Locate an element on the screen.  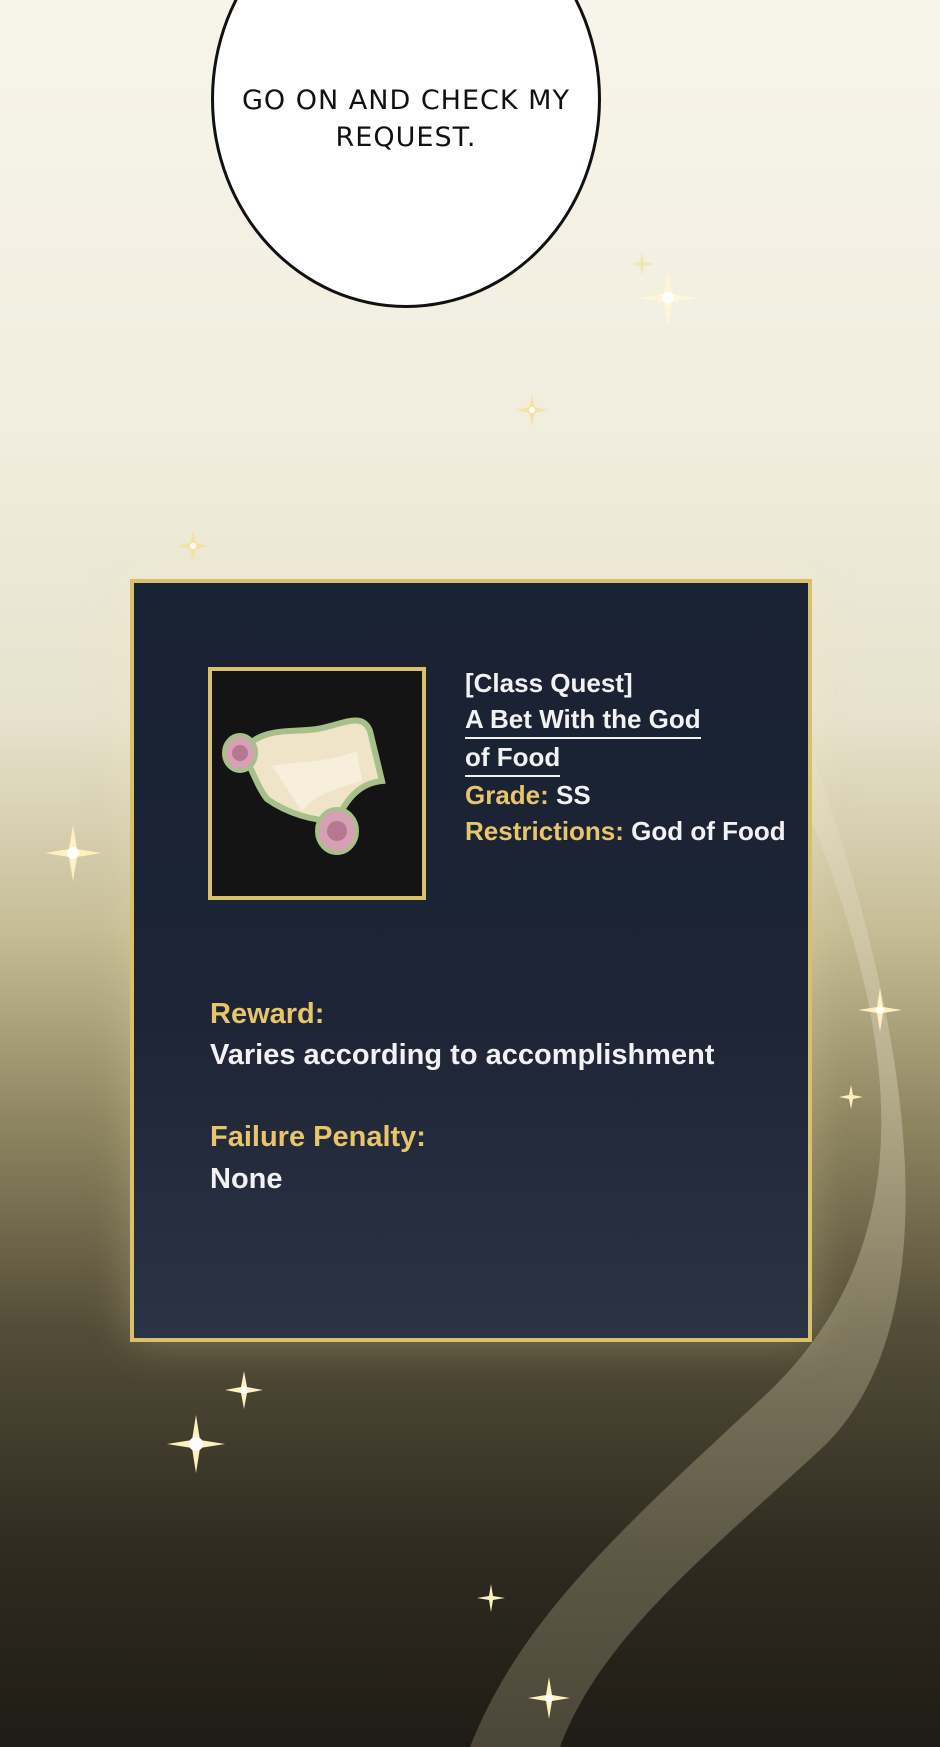
restrictions-row: Restrictions: God of Food is located at coordinates (625, 831).